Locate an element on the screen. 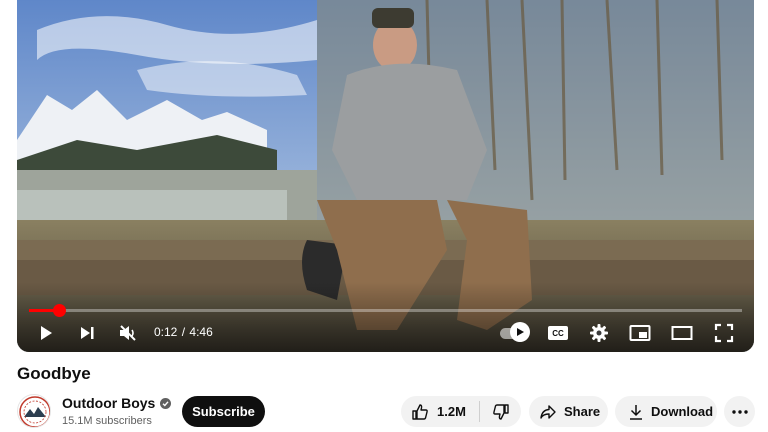 This screenshot has width=768, height=432. thumbs-up-icon is located at coordinates (420, 411).